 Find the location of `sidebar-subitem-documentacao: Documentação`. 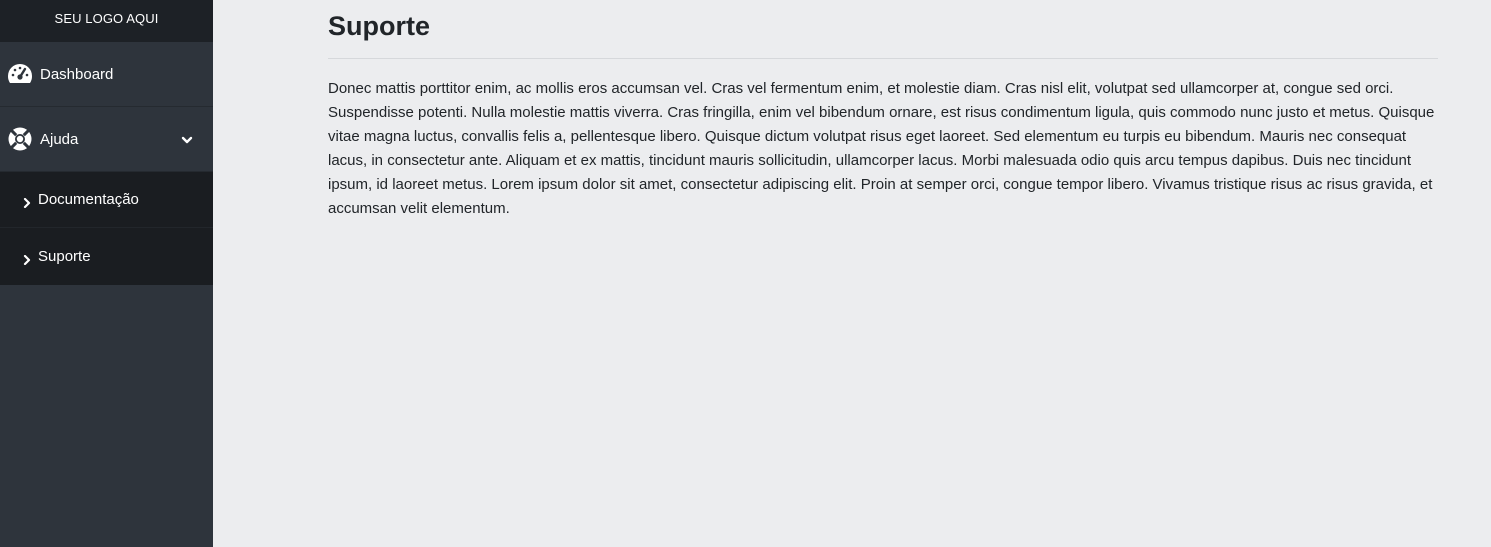

sidebar-subitem-documentacao: Documentação is located at coordinates (106, 200).